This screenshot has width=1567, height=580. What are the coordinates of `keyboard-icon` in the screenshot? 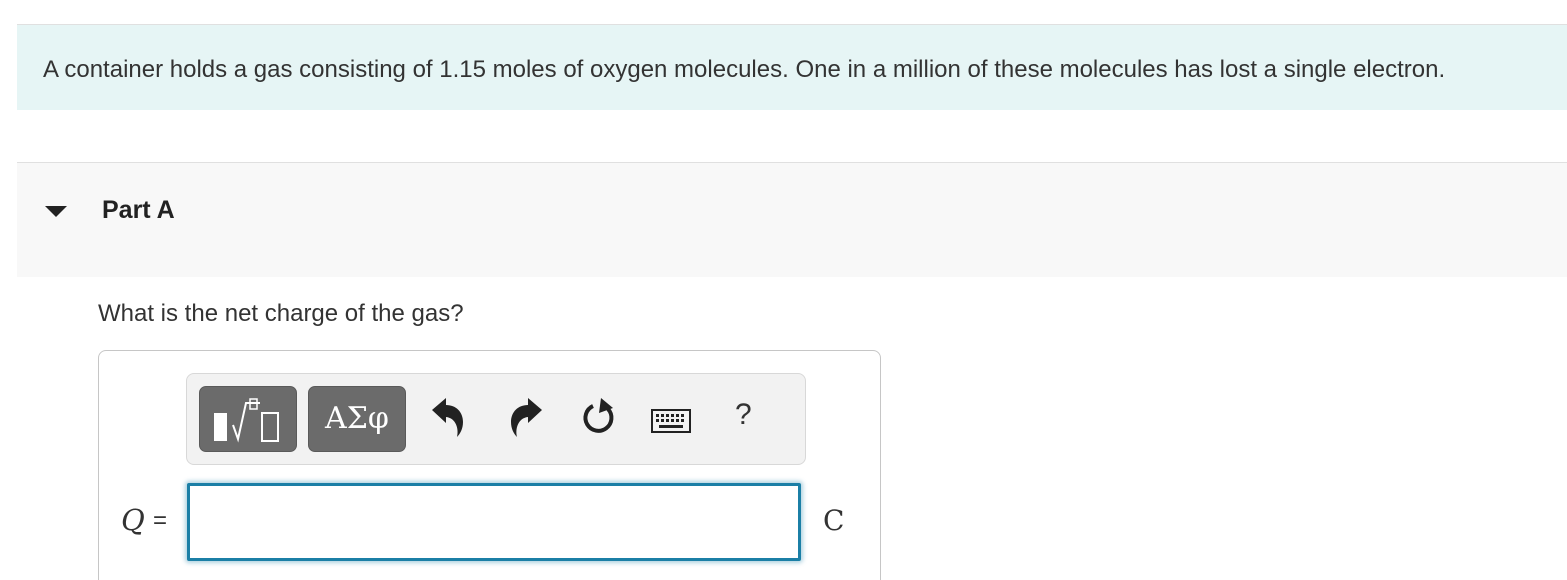 It's located at (671, 421).